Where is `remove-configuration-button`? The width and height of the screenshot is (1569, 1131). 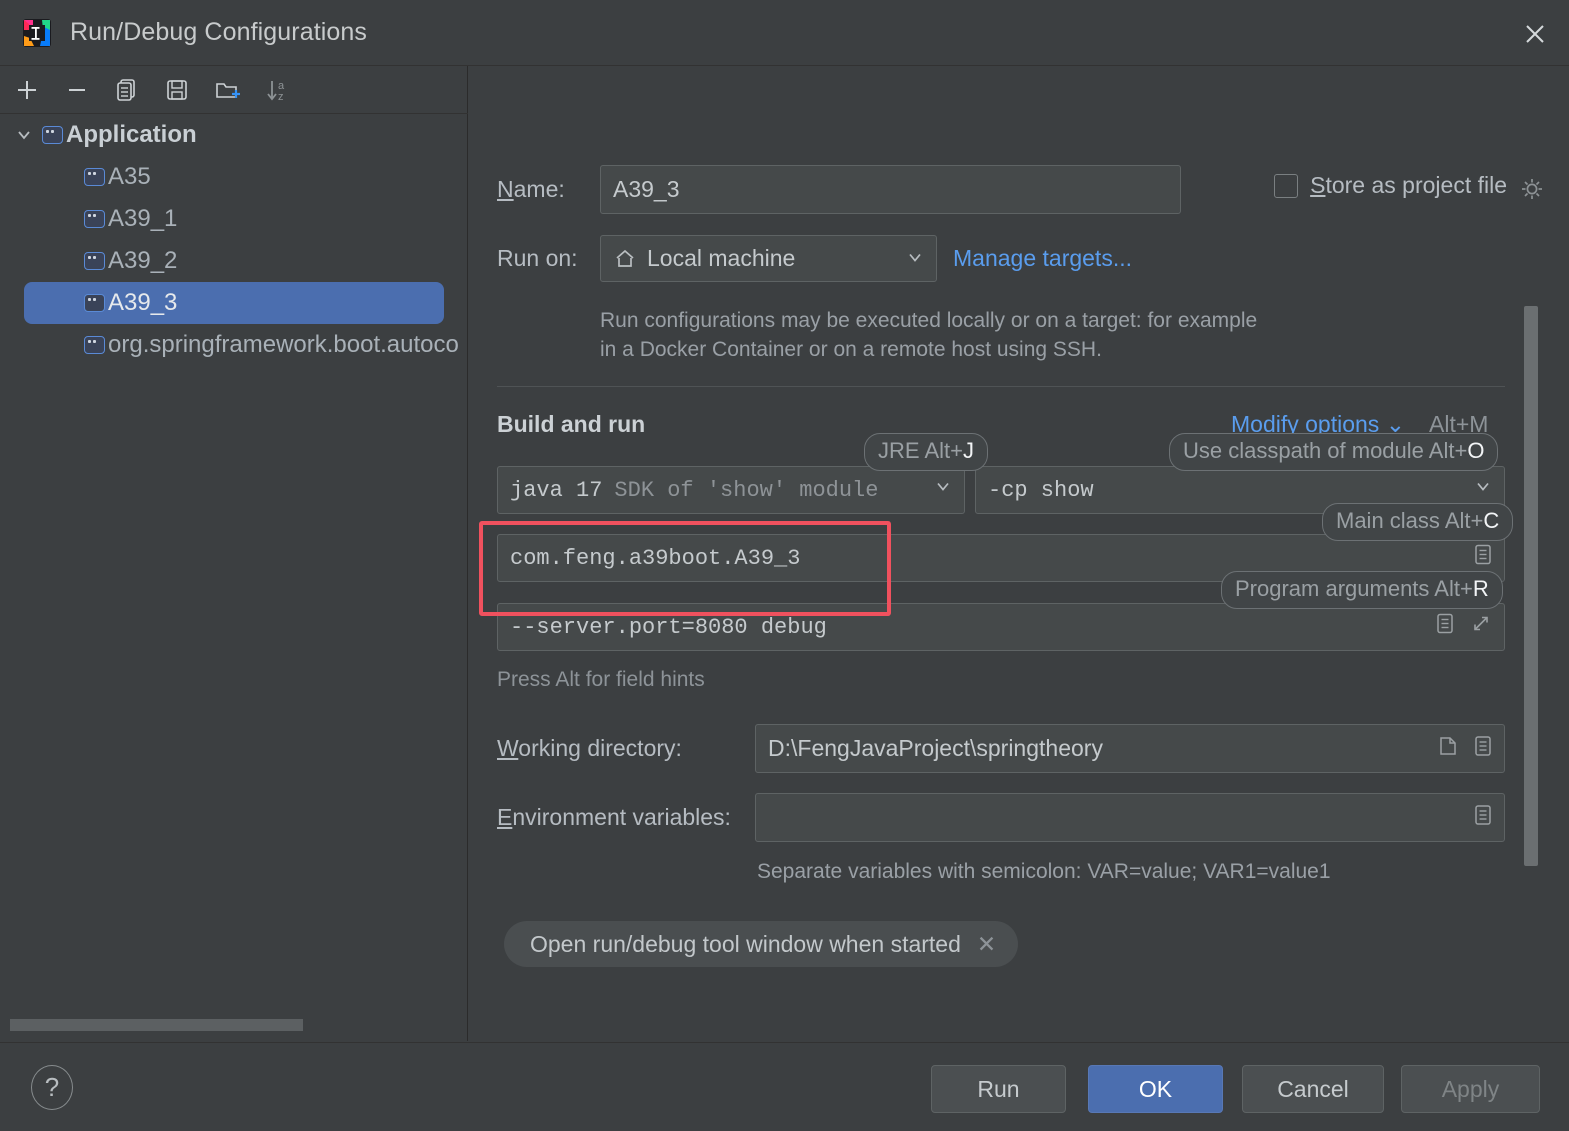 remove-configuration-button is located at coordinates (77, 90).